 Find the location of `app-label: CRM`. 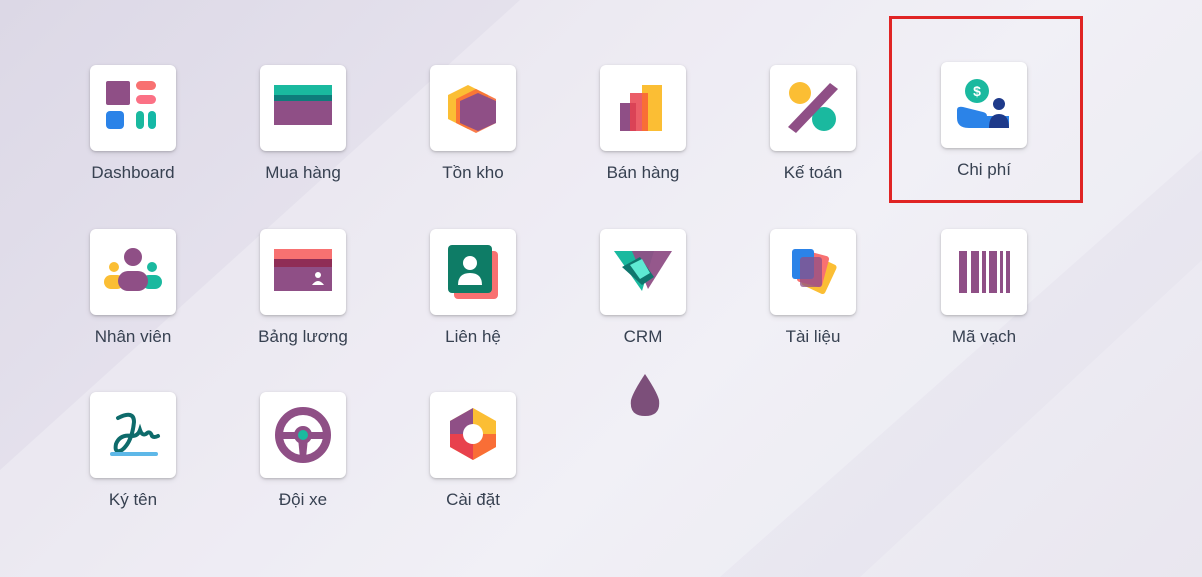

app-label: CRM is located at coordinates (643, 336).